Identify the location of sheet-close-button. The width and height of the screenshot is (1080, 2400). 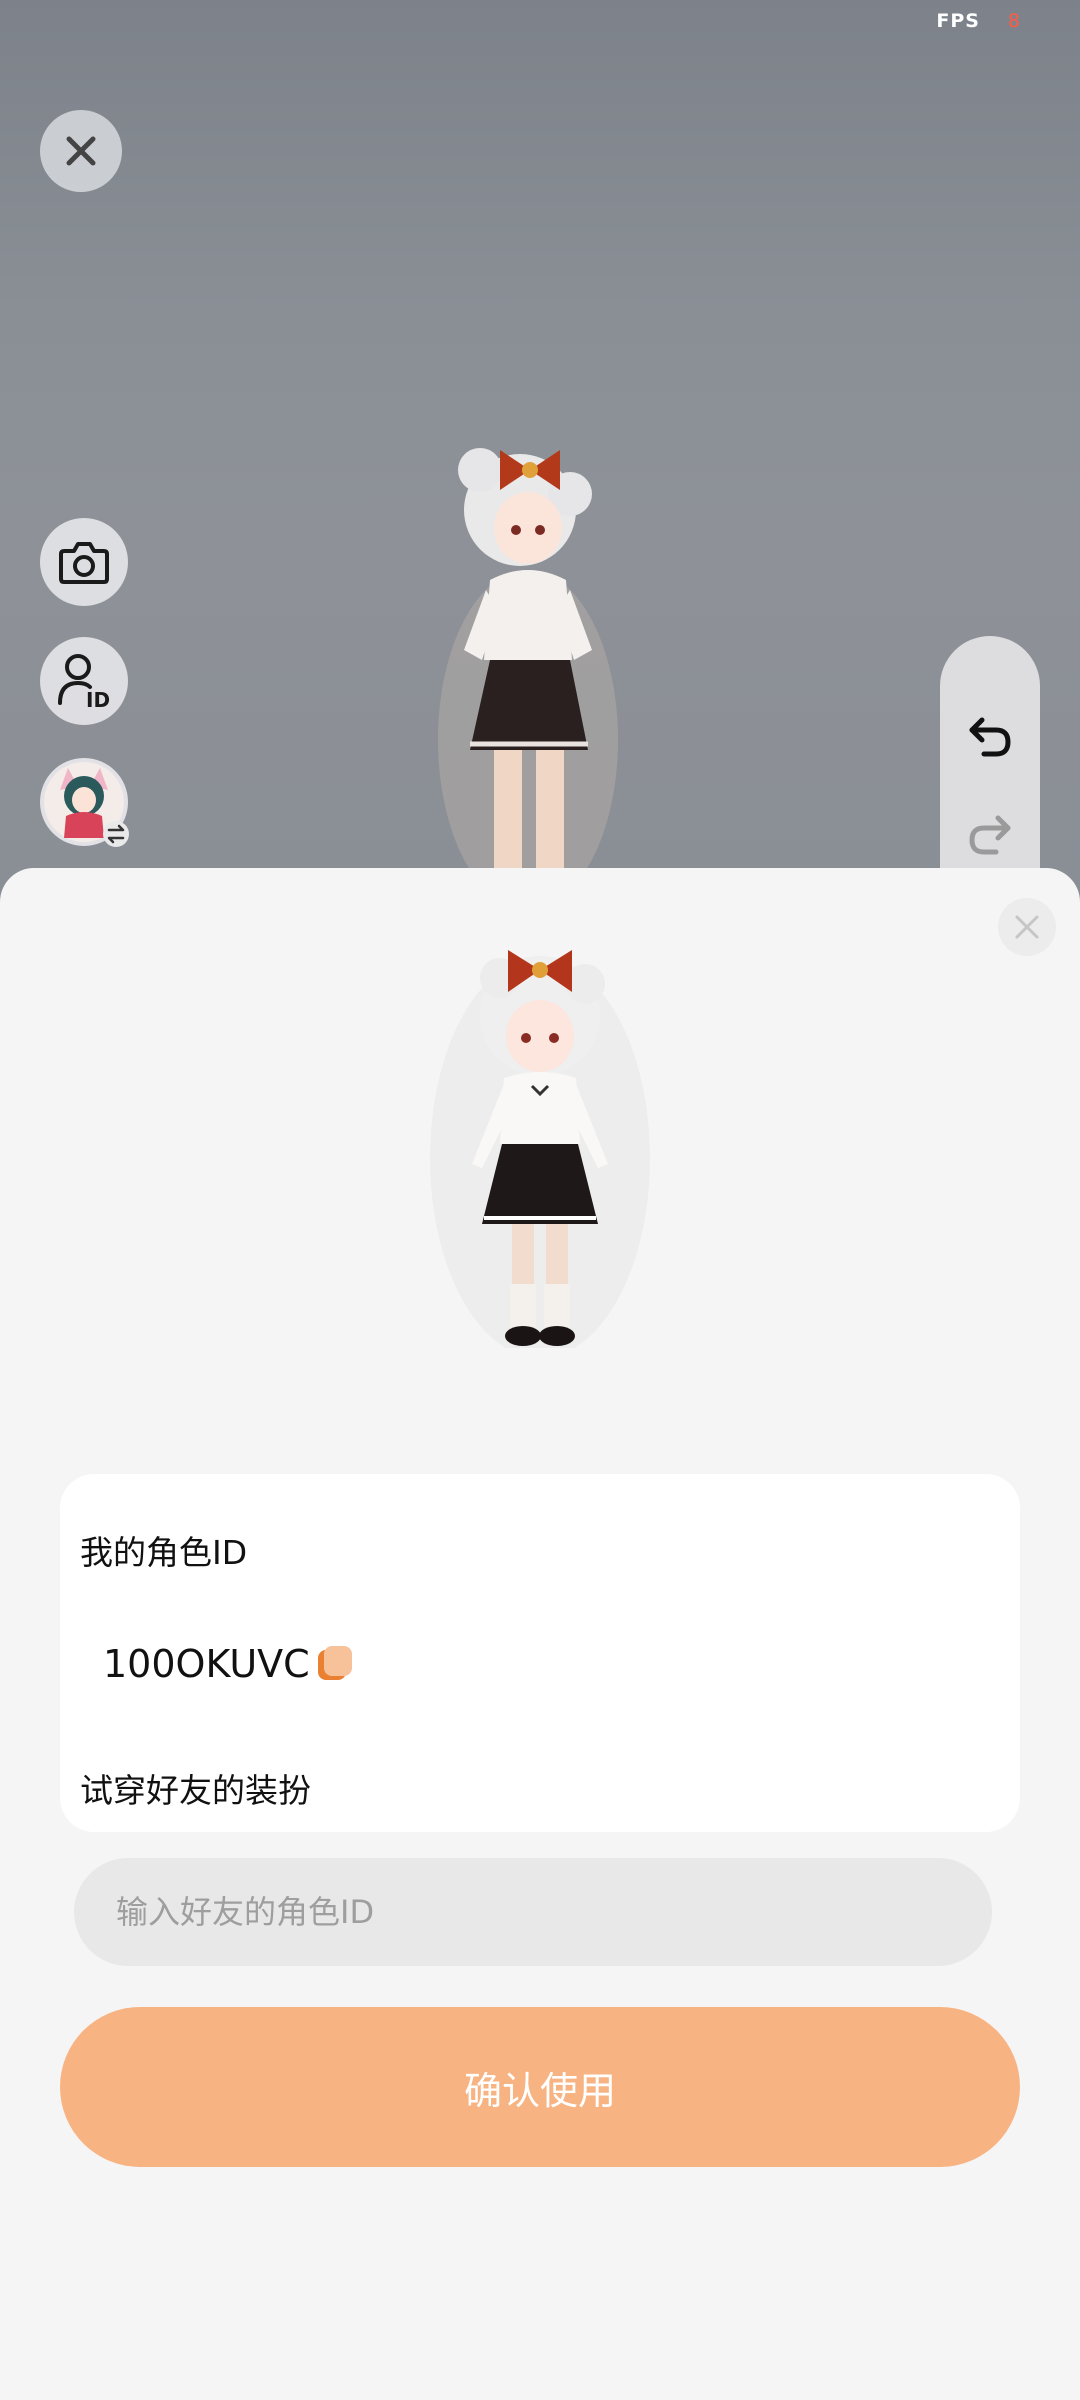
(1027, 927).